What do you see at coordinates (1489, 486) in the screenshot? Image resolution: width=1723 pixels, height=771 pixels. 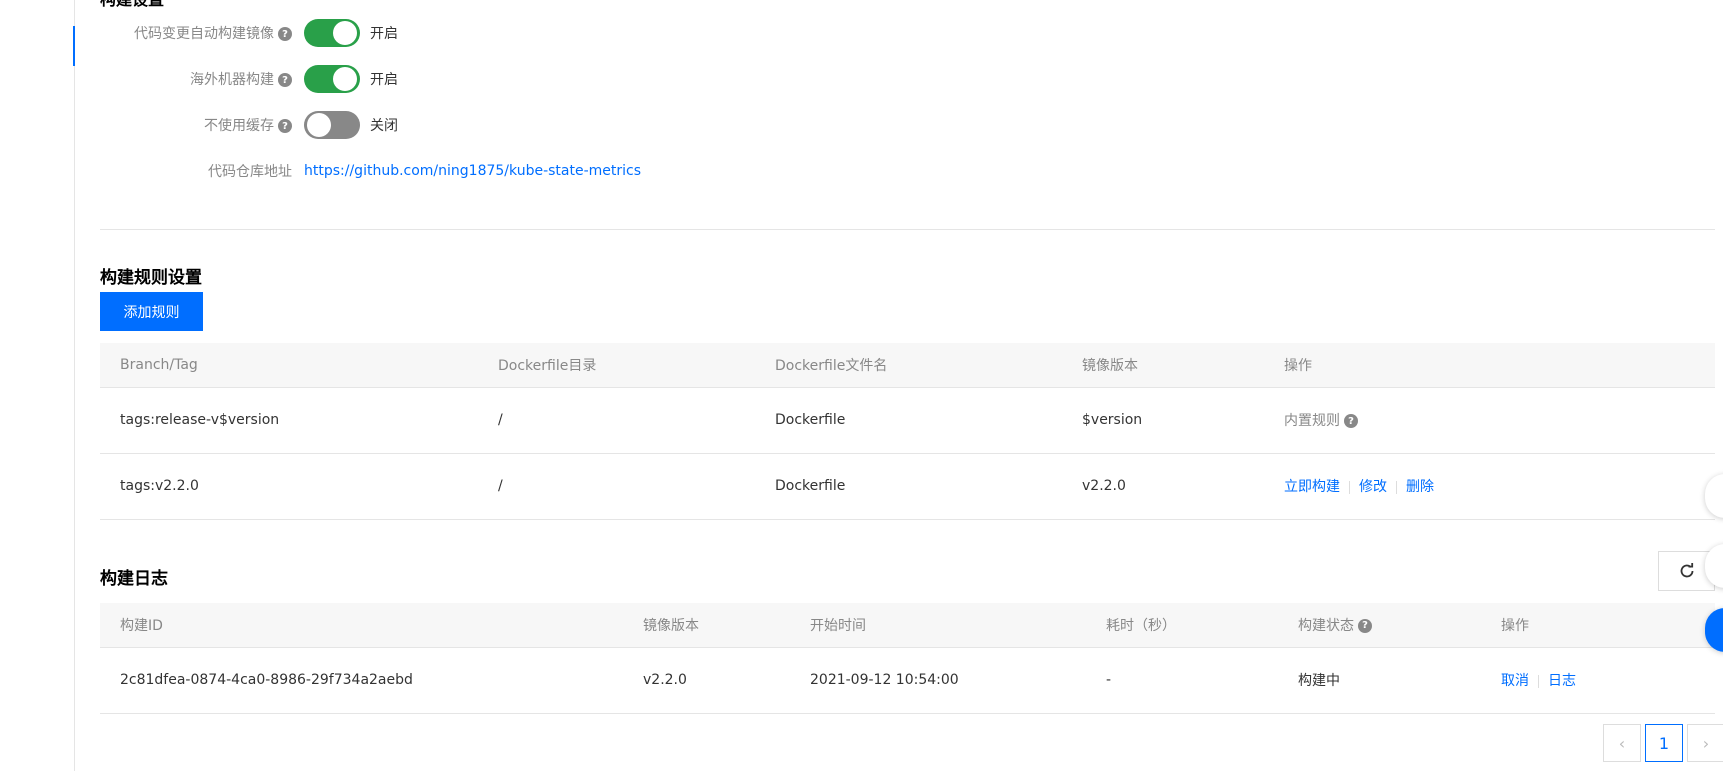 I see `cell-actions: 立即构建 修改 删除` at bounding box center [1489, 486].